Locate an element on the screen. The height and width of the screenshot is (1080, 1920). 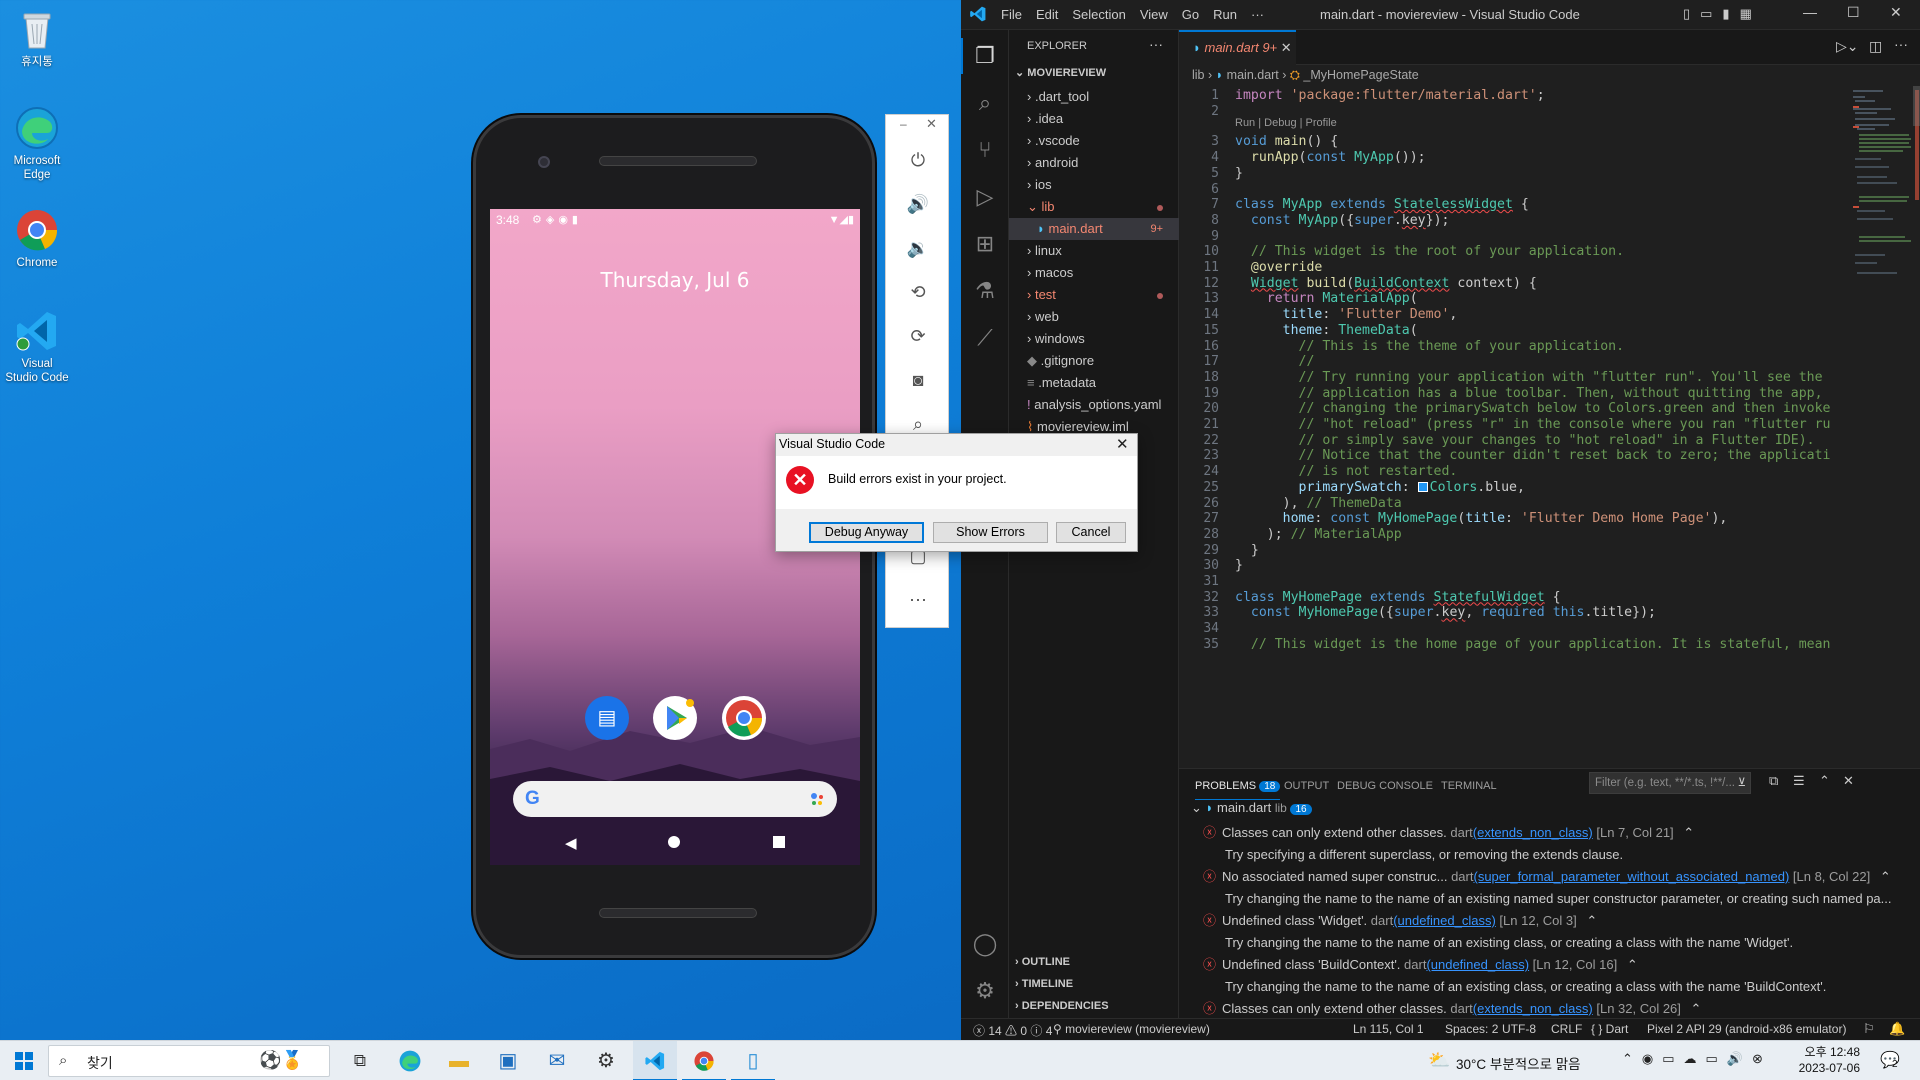
source-control-icon: ⑂ is located at coordinates (985, 150).